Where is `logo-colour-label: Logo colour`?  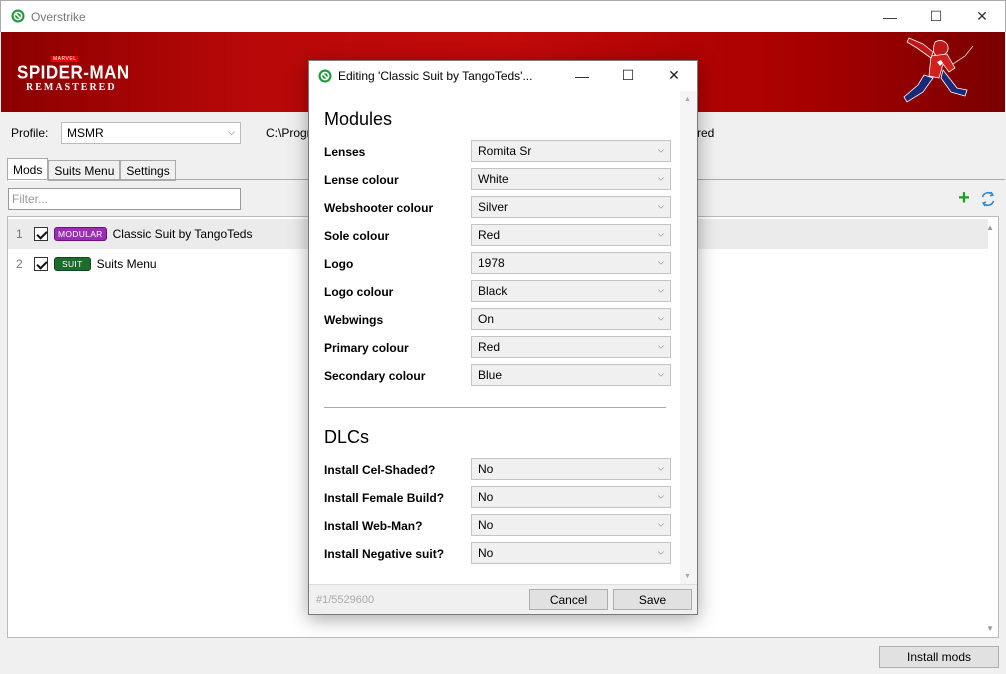 logo-colour-label: Logo colour is located at coordinates (359, 292).